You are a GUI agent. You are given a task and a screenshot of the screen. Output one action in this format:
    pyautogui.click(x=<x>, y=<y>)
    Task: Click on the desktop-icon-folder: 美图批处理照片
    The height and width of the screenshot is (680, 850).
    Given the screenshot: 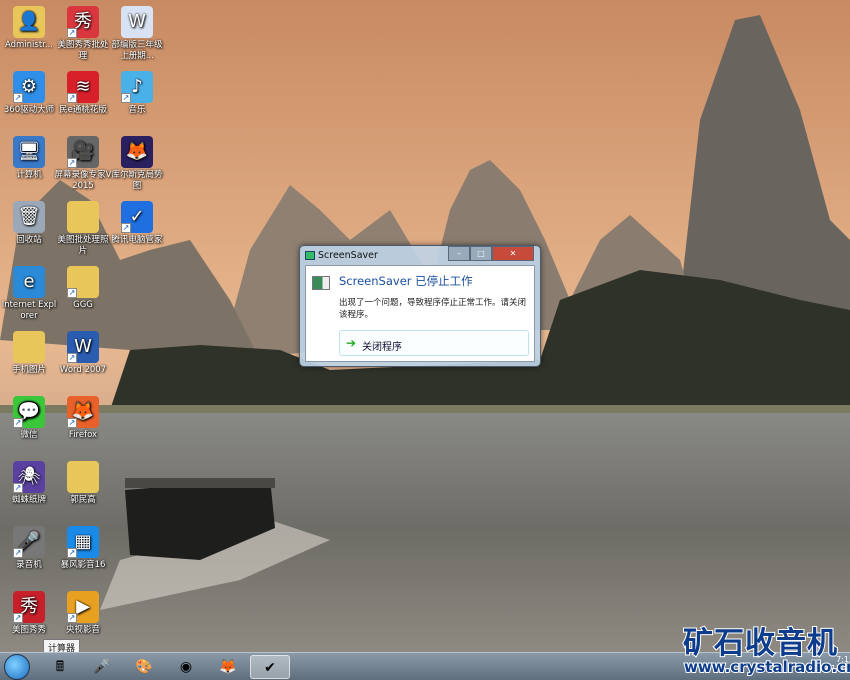 What is the action you would take?
    pyautogui.click(x=83, y=229)
    